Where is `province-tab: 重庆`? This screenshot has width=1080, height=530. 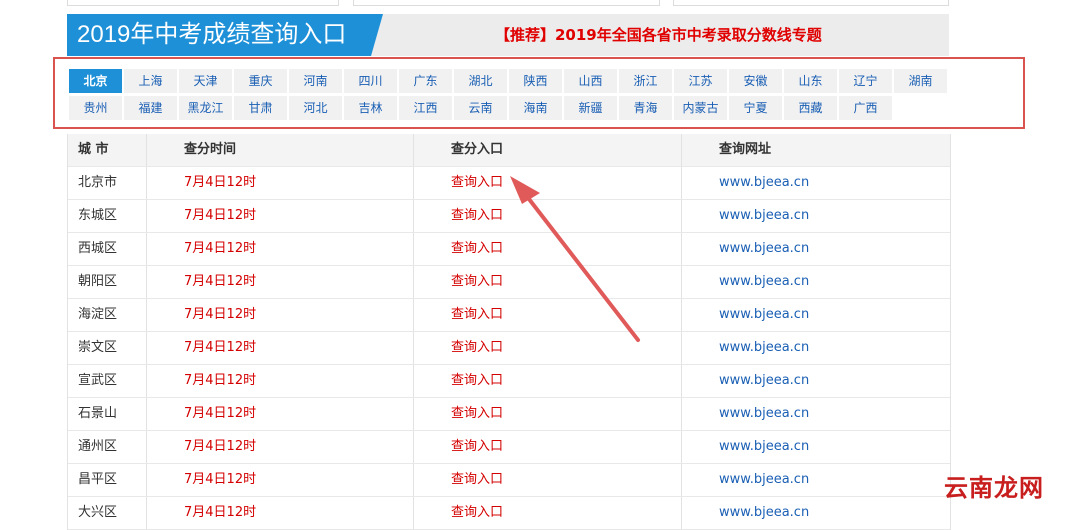
province-tab: 重庆 is located at coordinates (260, 81).